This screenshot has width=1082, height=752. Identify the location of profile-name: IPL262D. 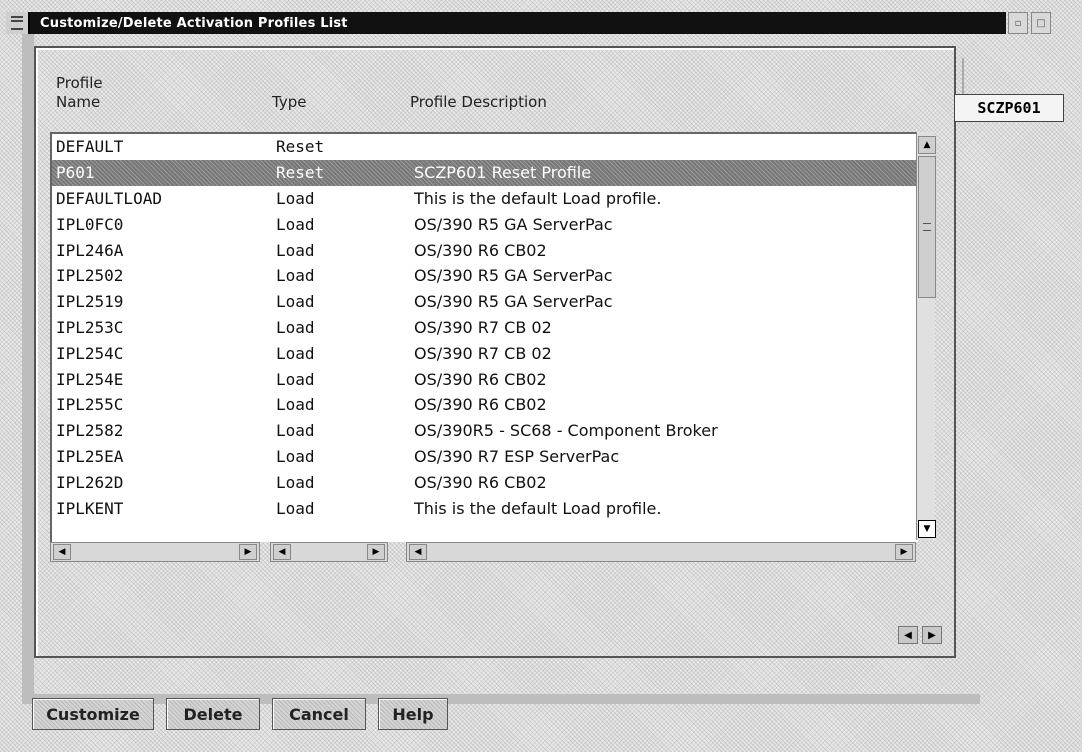
(90, 482).